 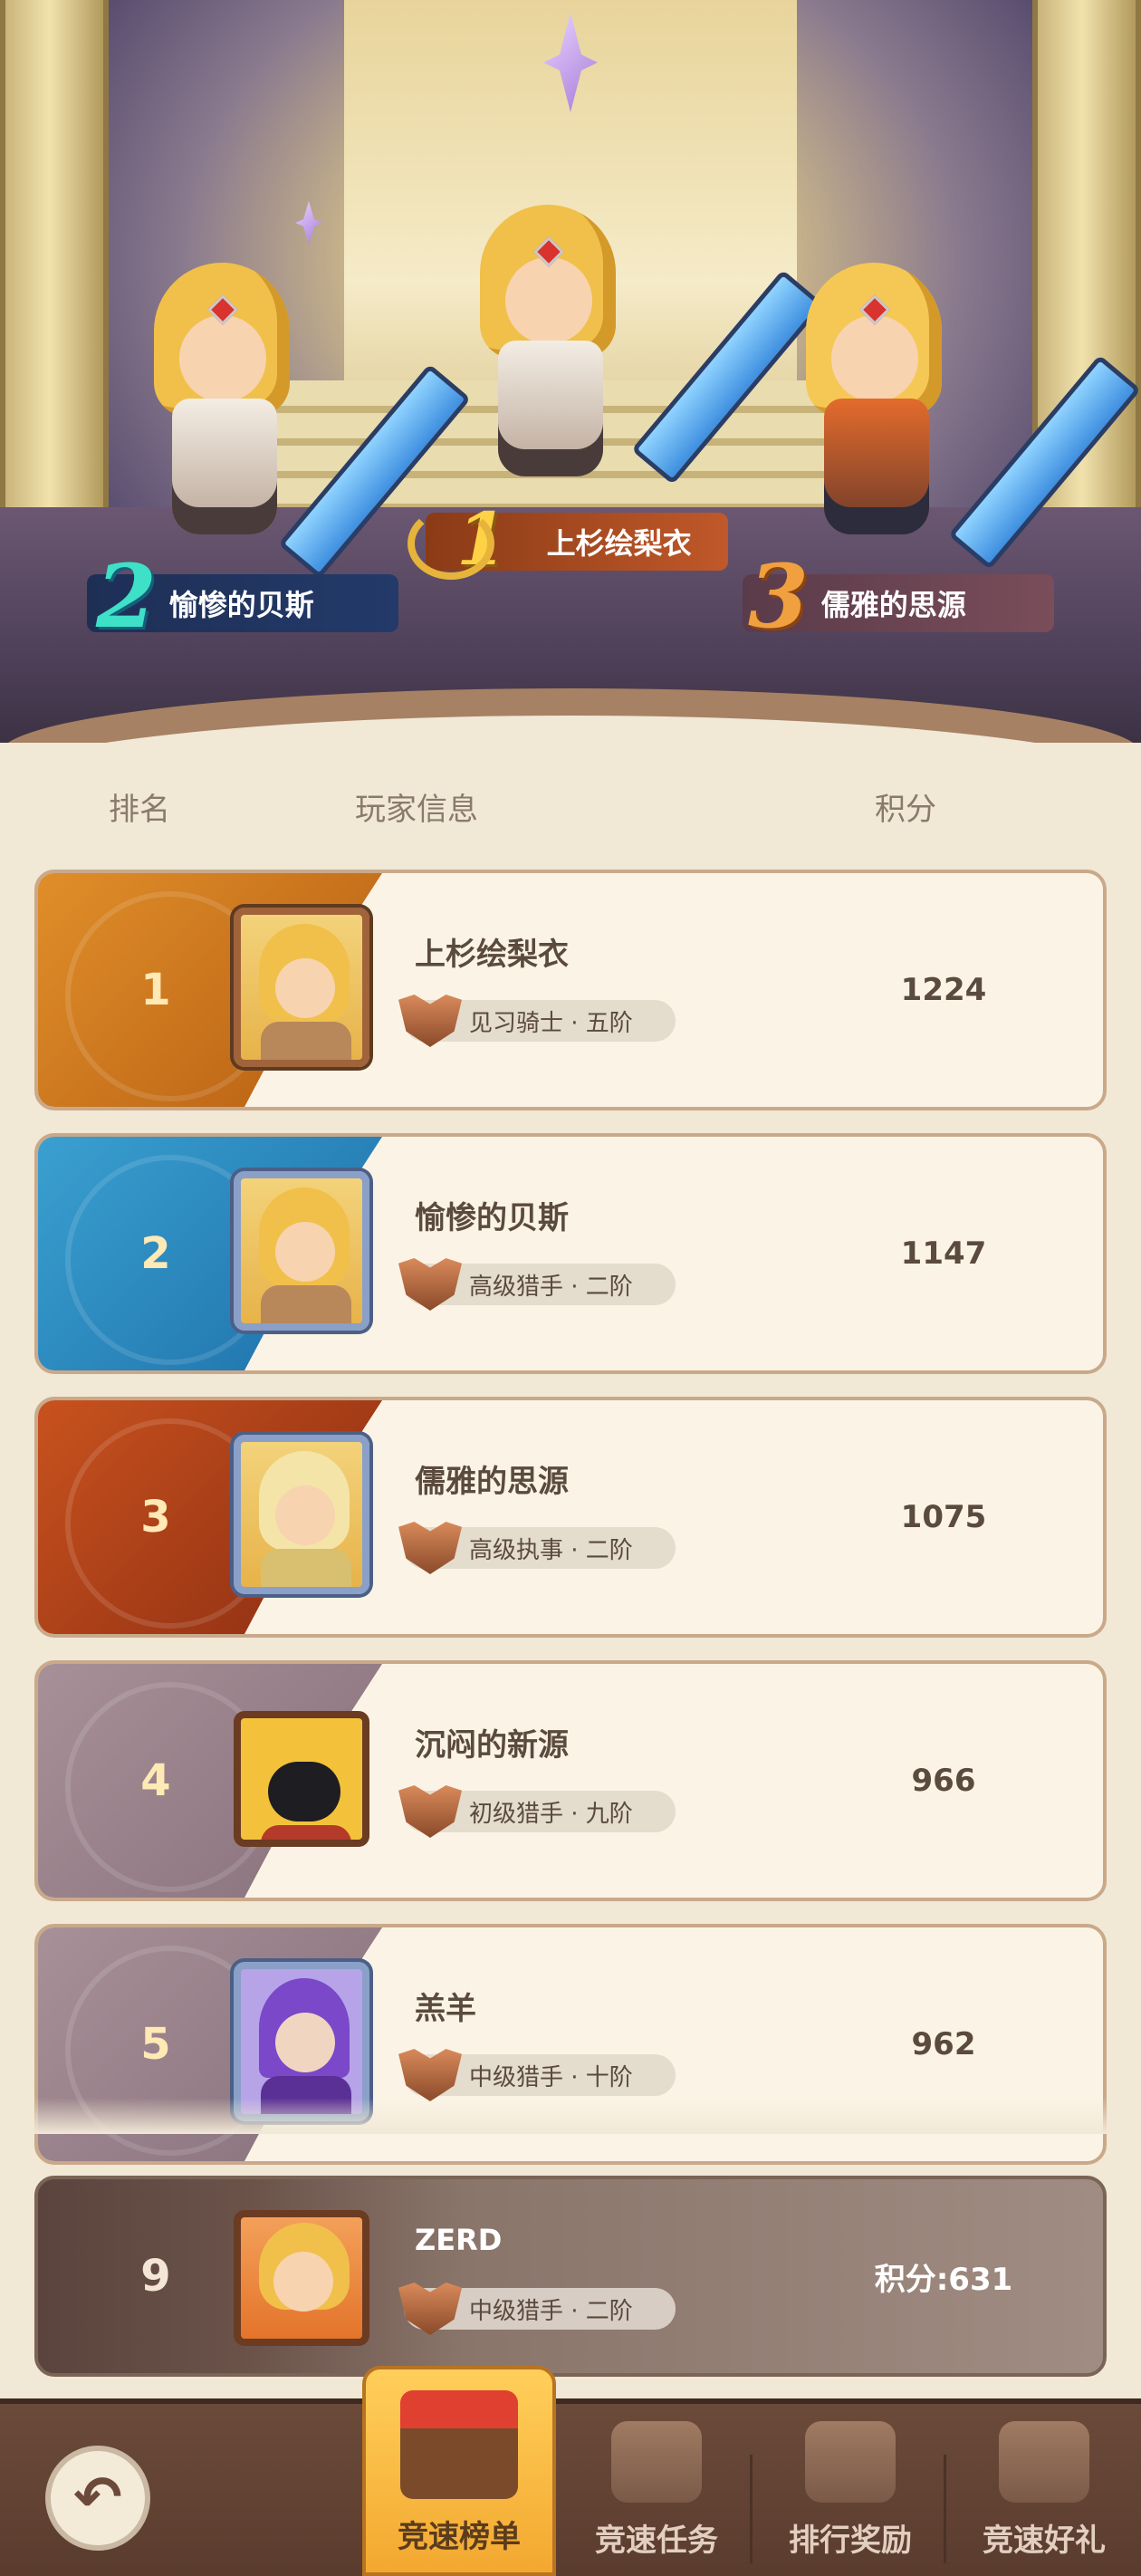 What do you see at coordinates (155, 1253) in the screenshot?
I see `rank-number: 2` at bounding box center [155, 1253].